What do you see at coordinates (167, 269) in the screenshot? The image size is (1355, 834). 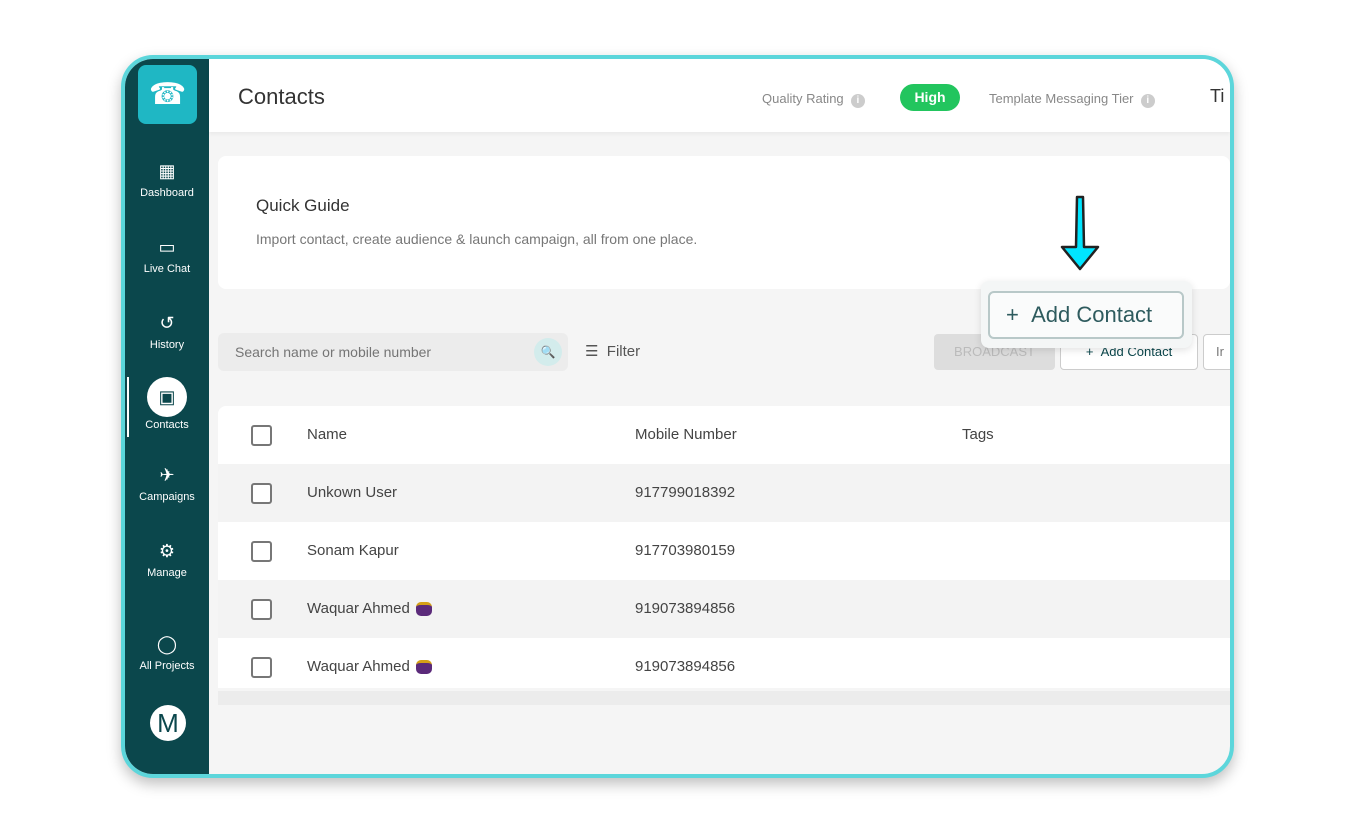 I see `nav-label: Live Chat` at bounding box center [167, 269].